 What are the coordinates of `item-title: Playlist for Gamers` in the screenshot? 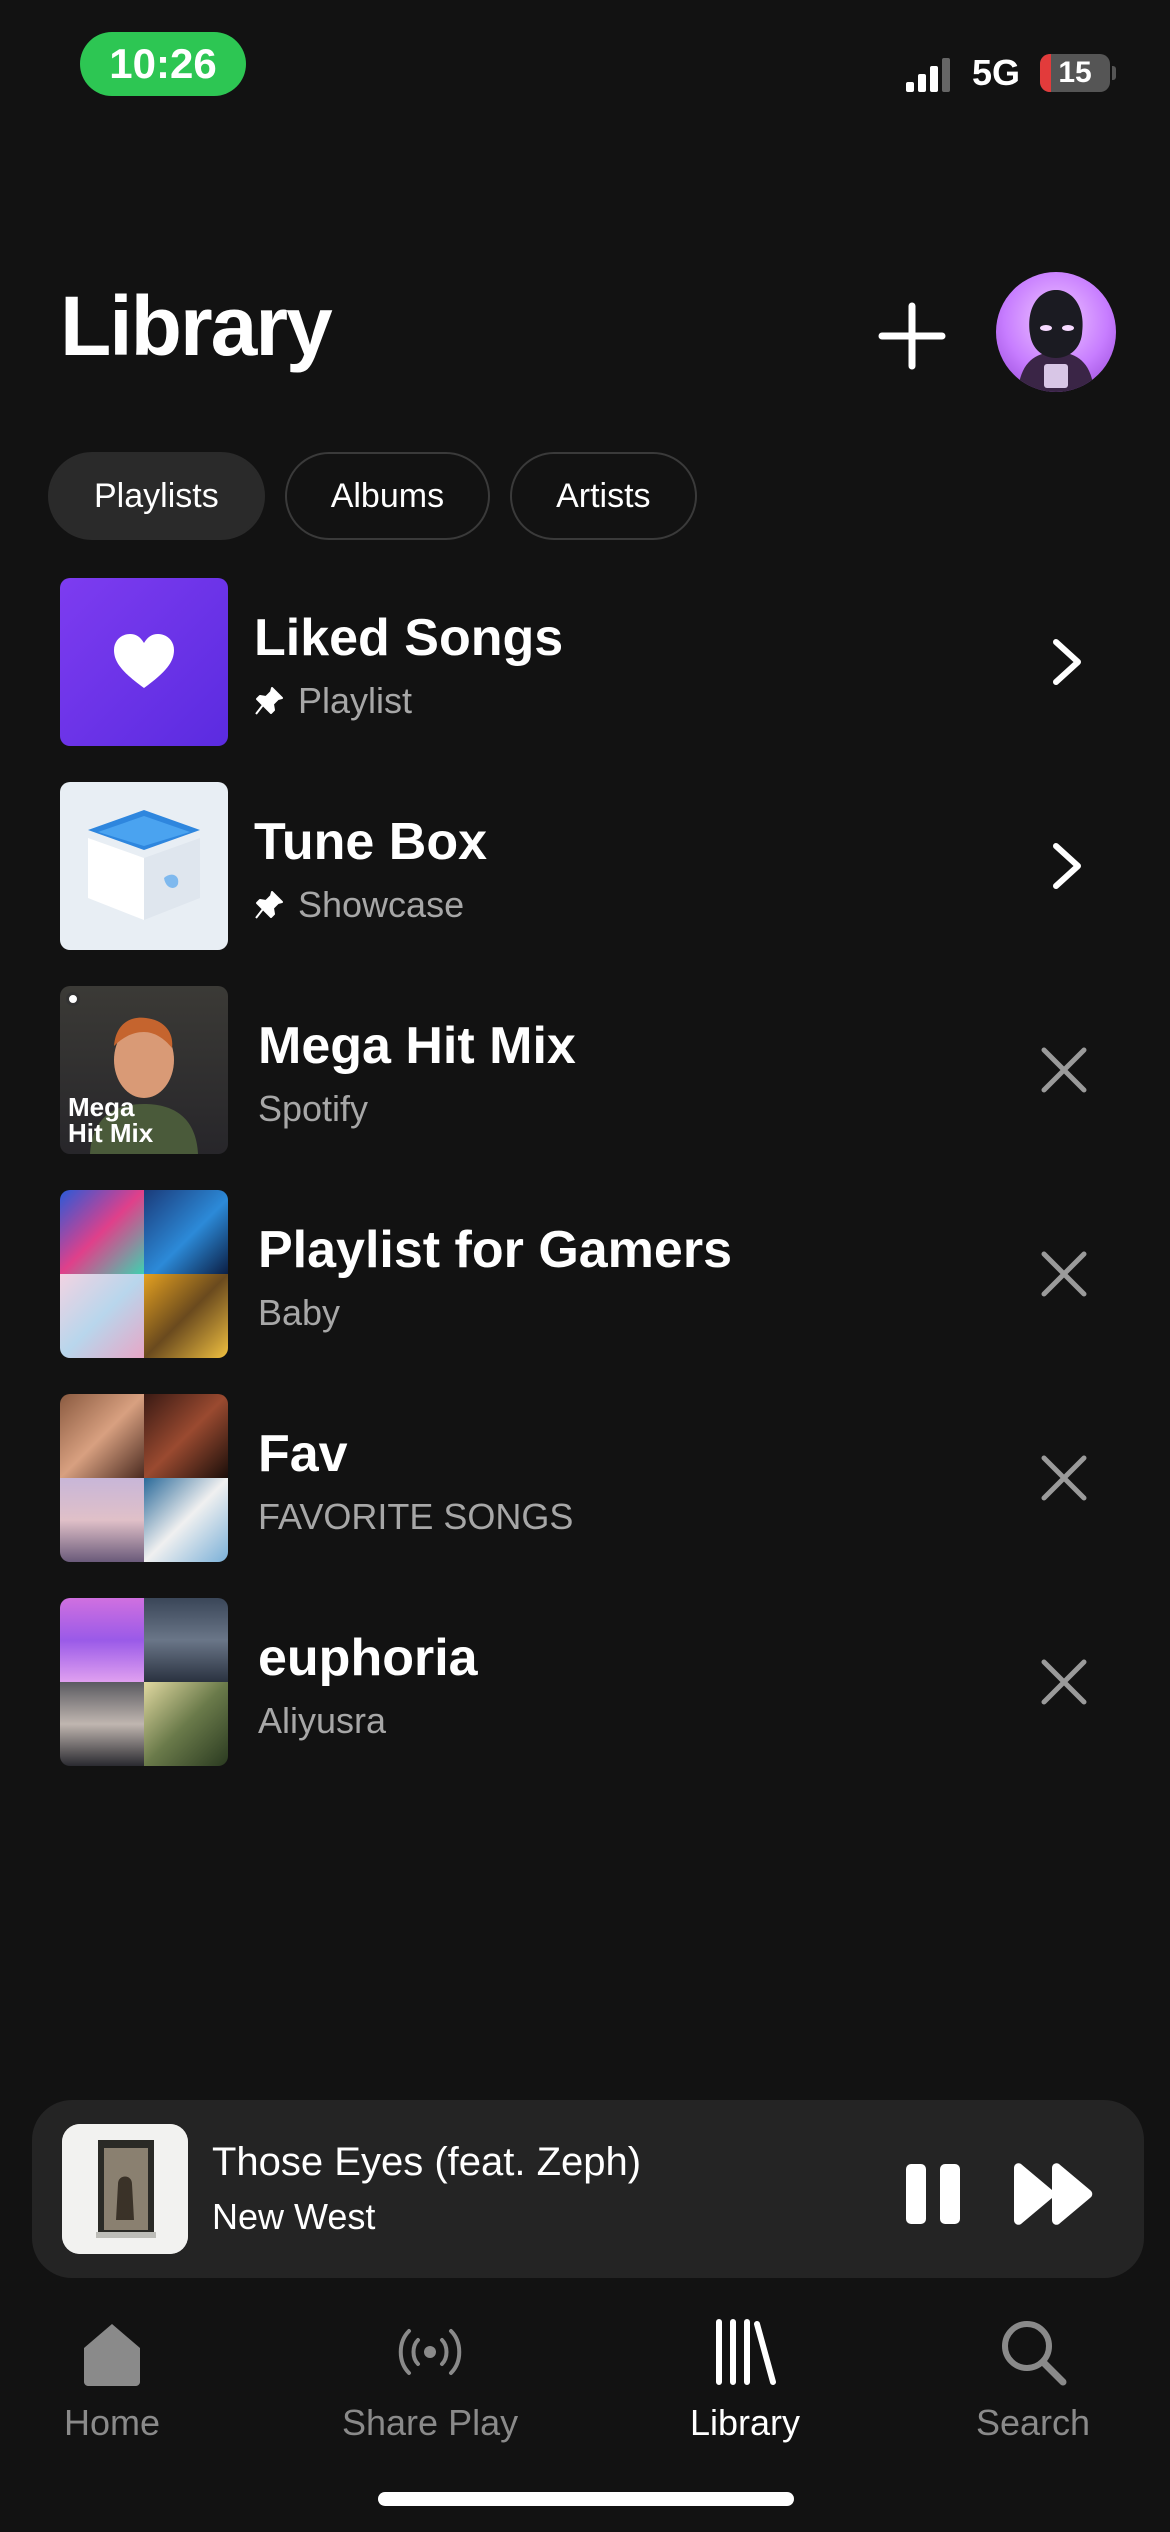 It's located at (495, 1250).